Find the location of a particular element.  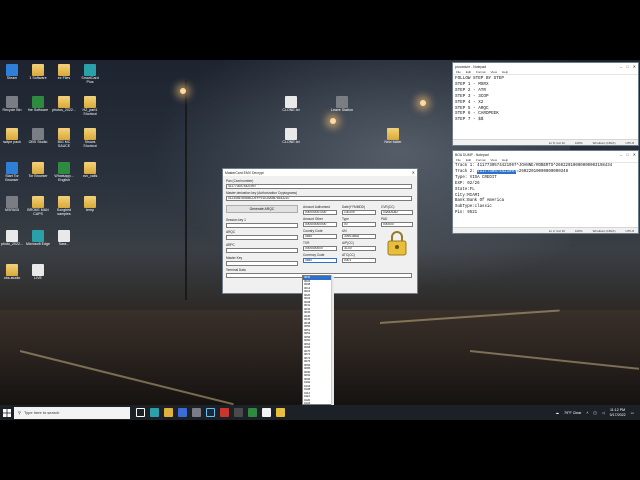

desktop-icon: New folder is located at coordinates (393, 136).